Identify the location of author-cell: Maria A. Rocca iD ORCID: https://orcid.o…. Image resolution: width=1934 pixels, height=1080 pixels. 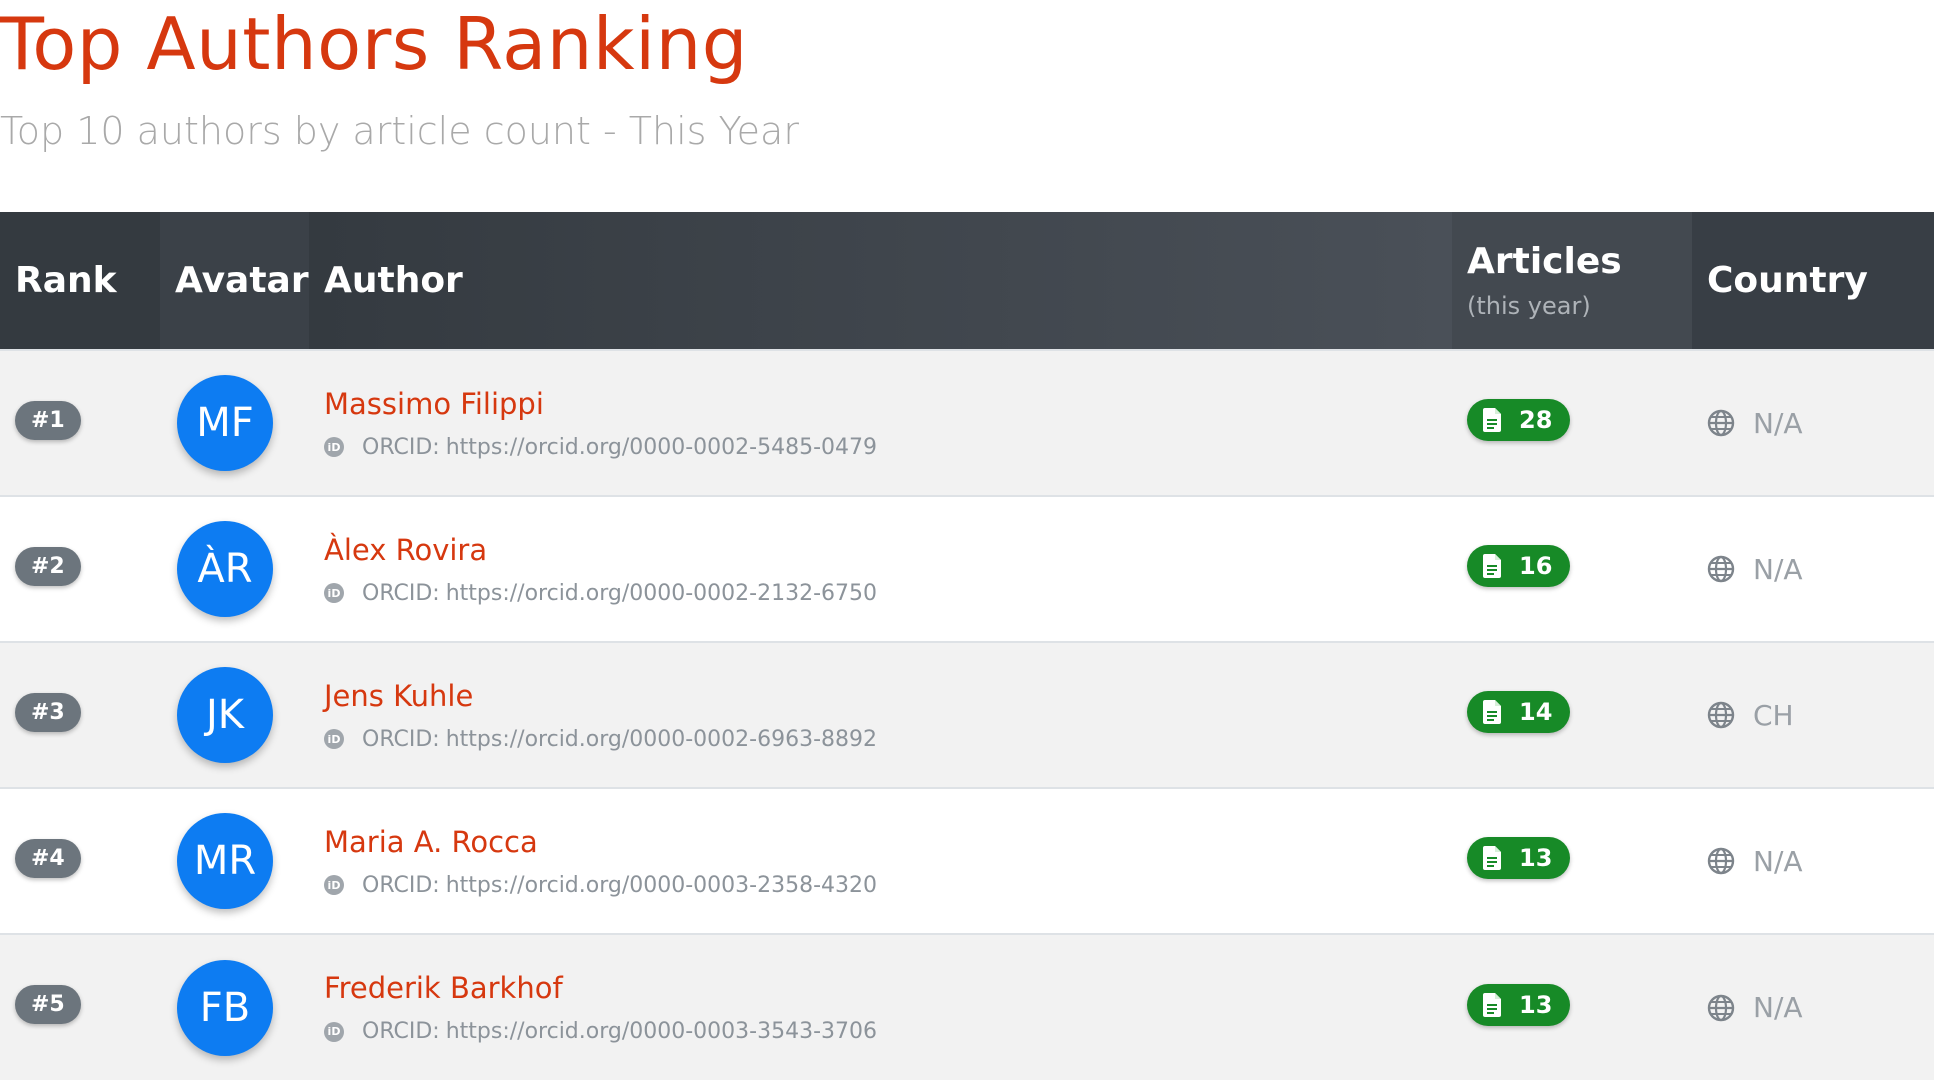
(880, 861).